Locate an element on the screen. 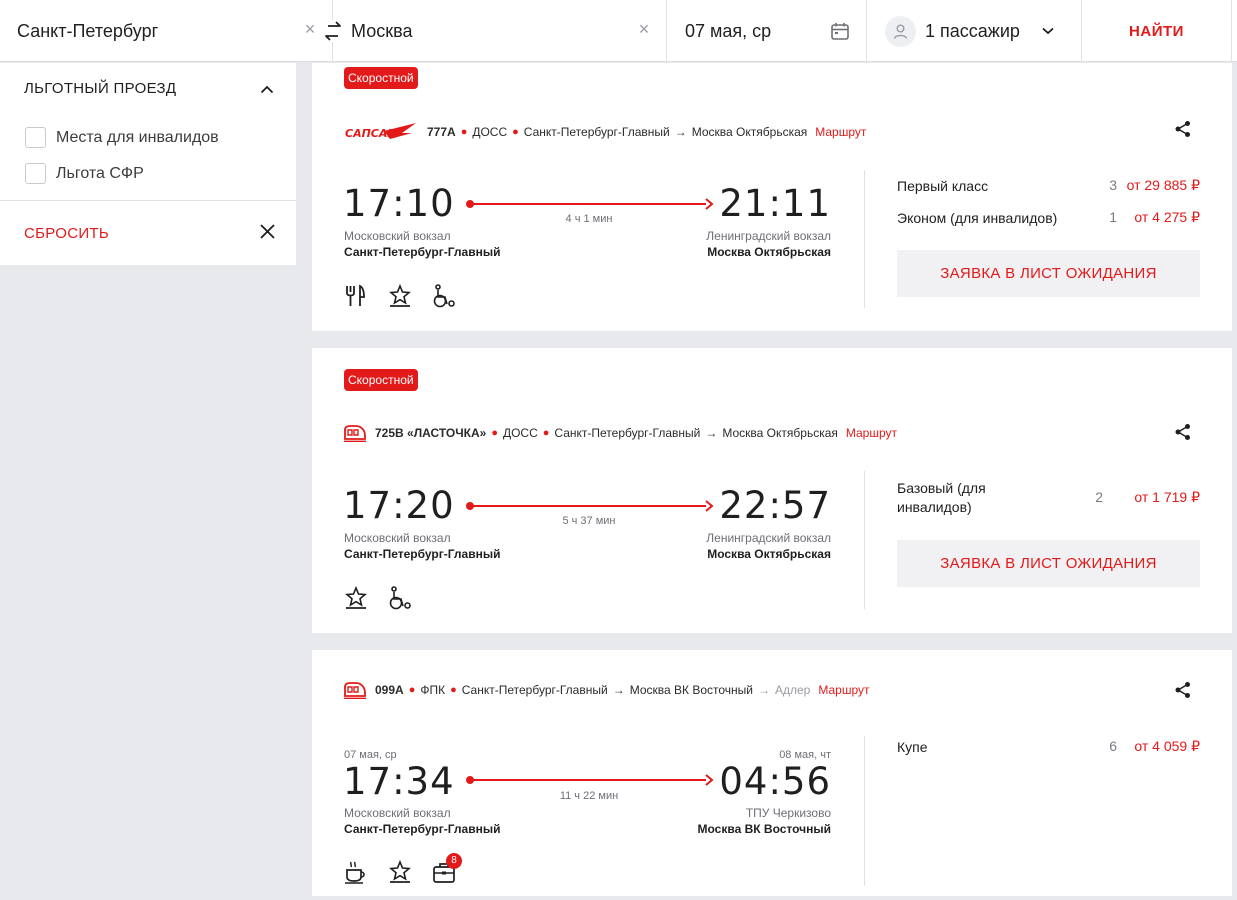 The image size is (1237, 900). date-field: 07 мая, ср is located at coordinates (767, 31).